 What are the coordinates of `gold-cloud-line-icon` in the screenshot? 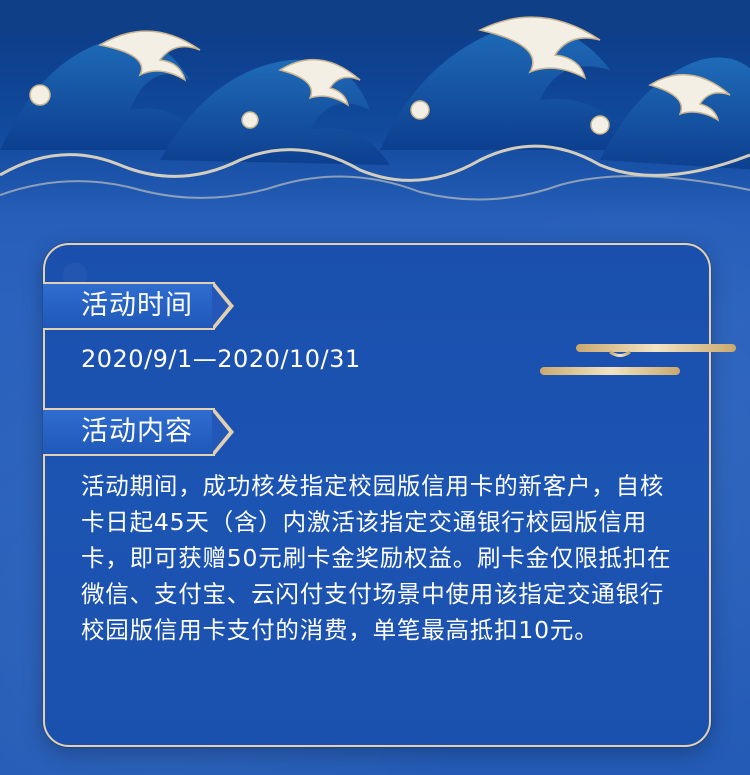 It's located at (638, 359).